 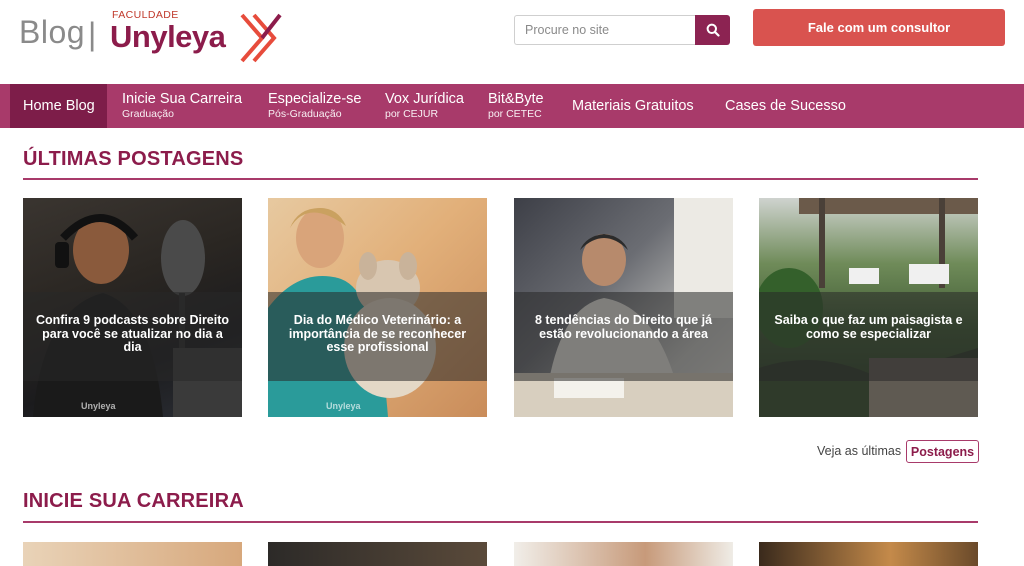 What do you see at coordinates (859, 451) in the screenshot?
I see `see-more-text: Veja as últimas` at bounding box center [859, 451].